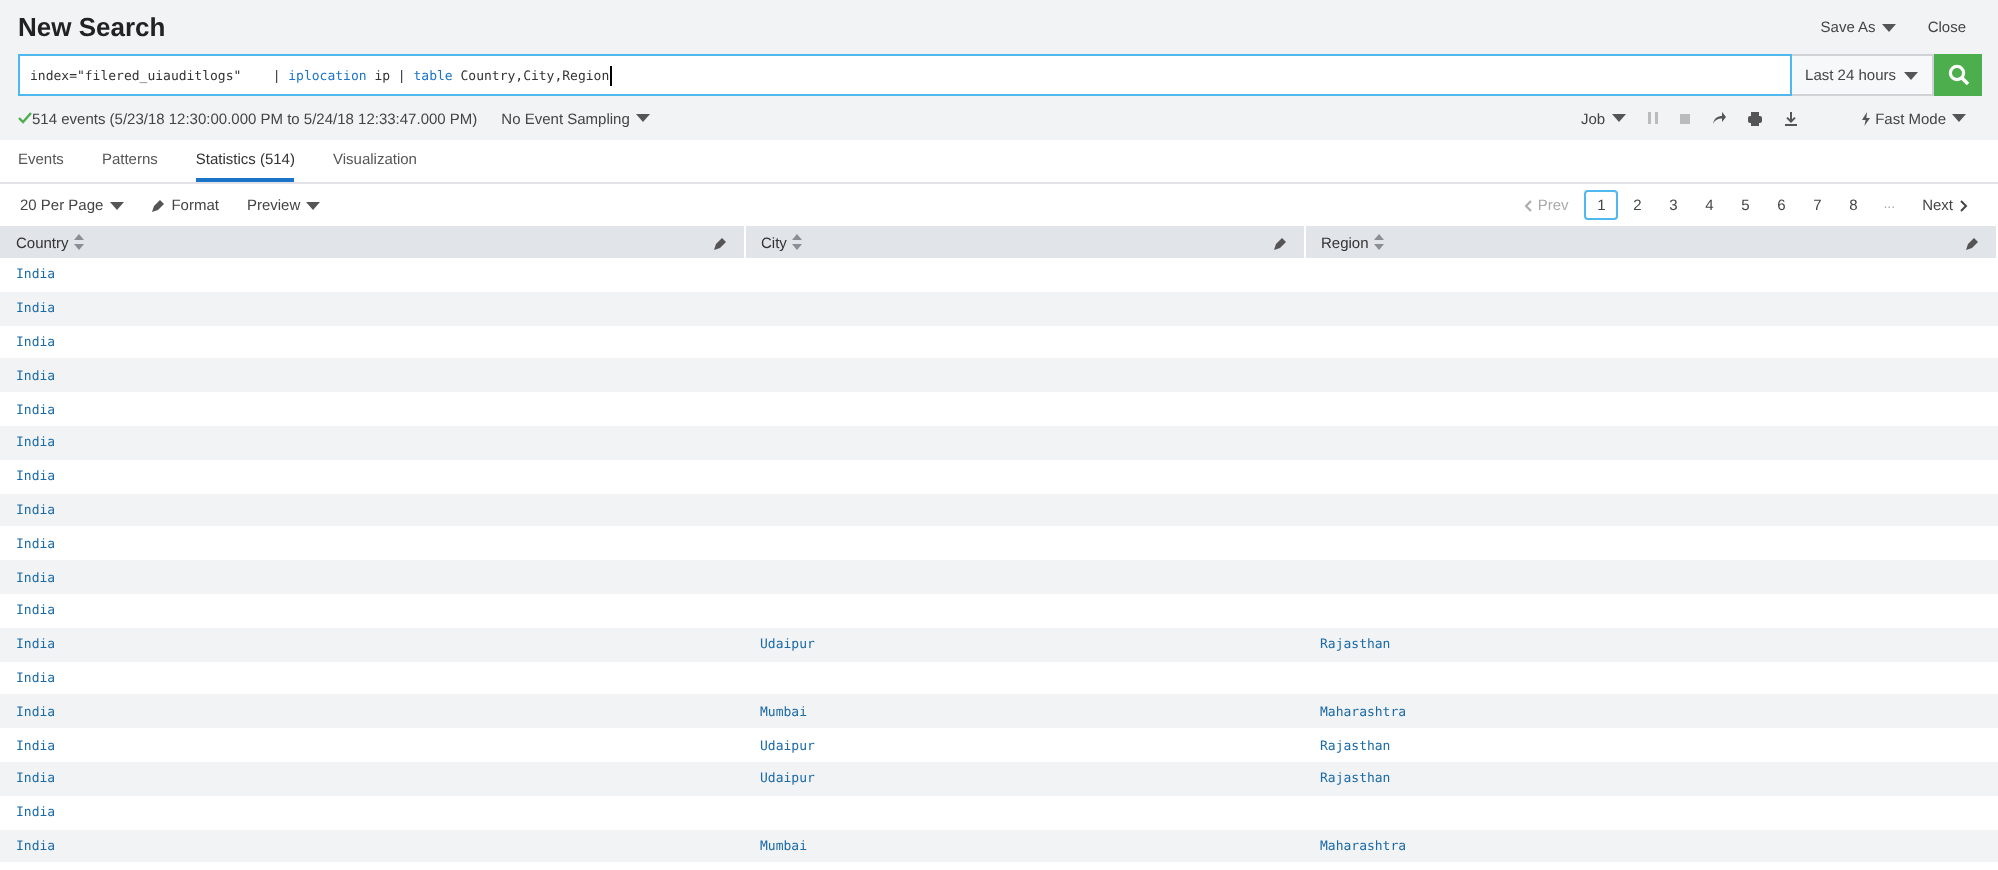  I want to click on download-icon, so click(1790, 118).